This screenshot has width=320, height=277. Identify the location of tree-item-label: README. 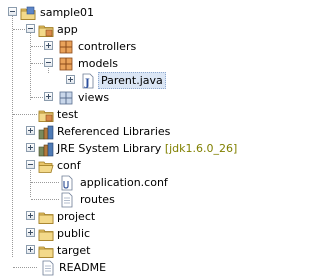
(83, 267).